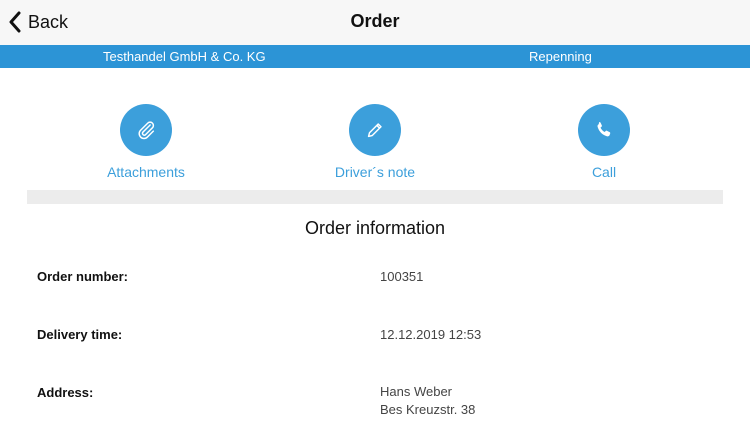 This screenshot has height=422, width=750. I want to click on attachments-button: Attachments, so click(146, 142).